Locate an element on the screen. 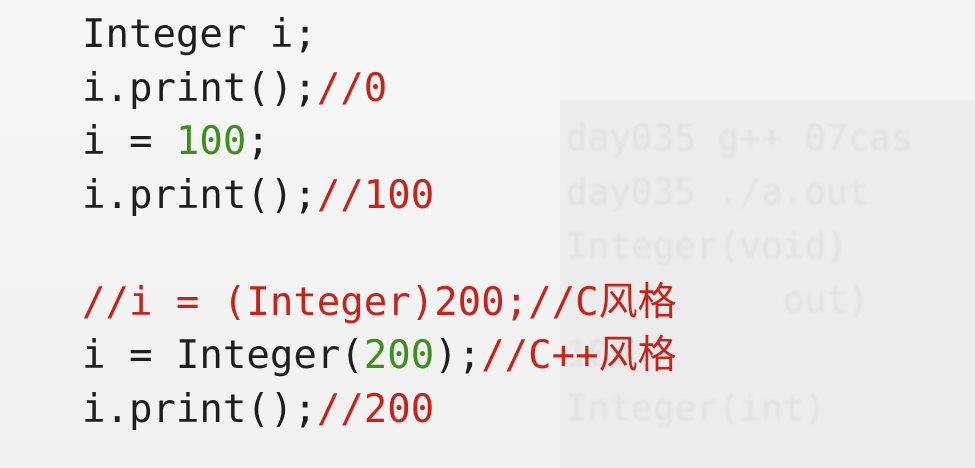  code-line: Integer i; is located at coordinates (379, 35).